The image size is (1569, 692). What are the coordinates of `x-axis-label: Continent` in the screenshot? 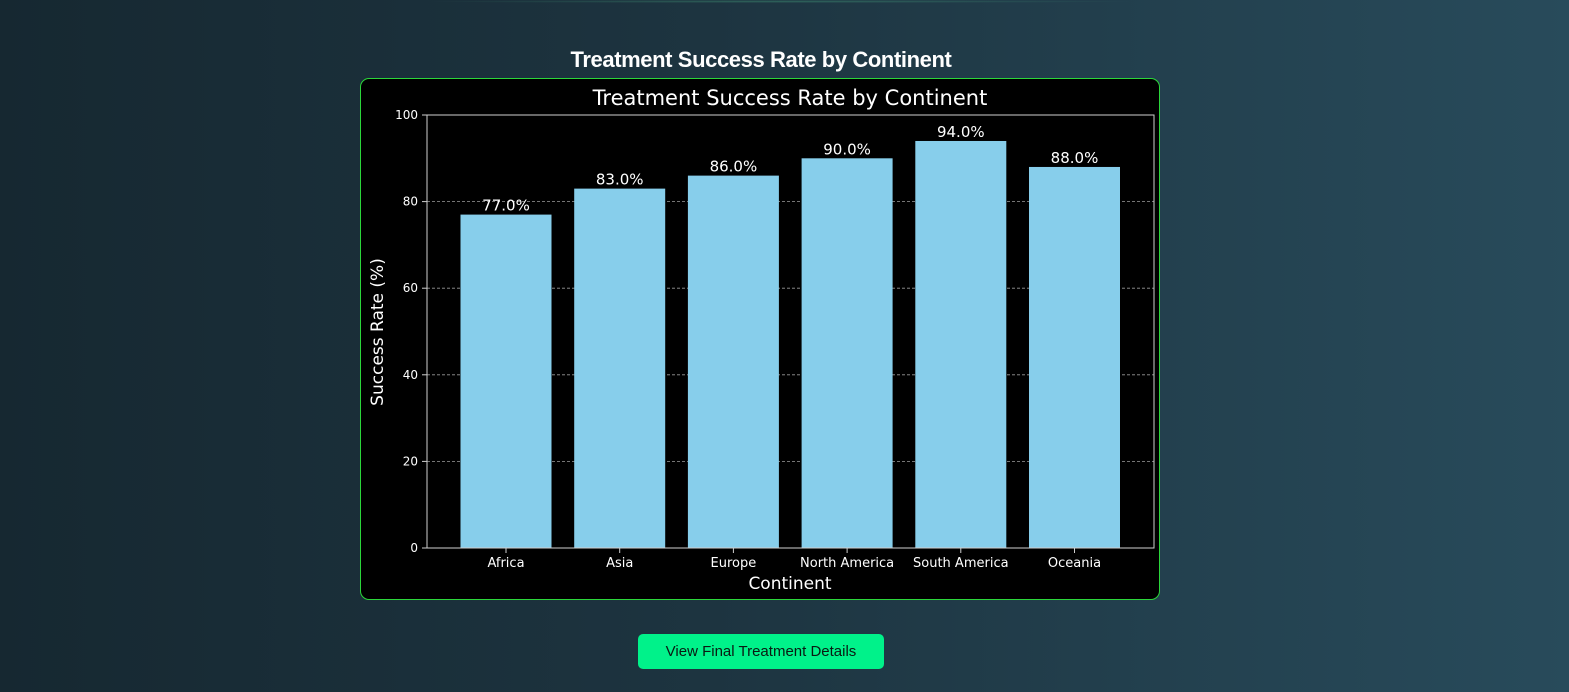 It's located at (789, 584).